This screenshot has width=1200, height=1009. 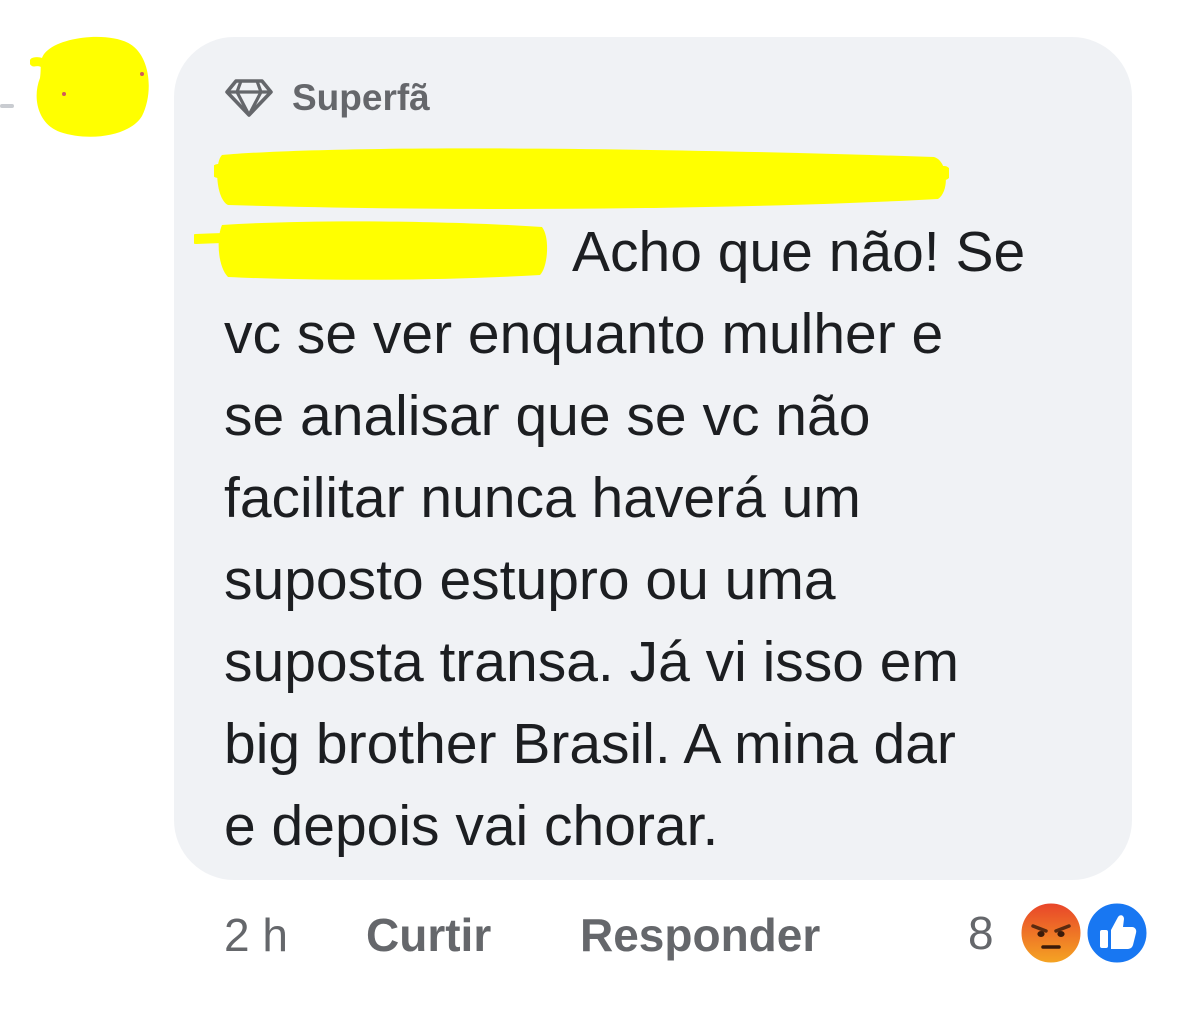 What do you see at coordinates (249, 98) in the screenshot?
I see `diamond-icon` at bounding box center [249, 98].